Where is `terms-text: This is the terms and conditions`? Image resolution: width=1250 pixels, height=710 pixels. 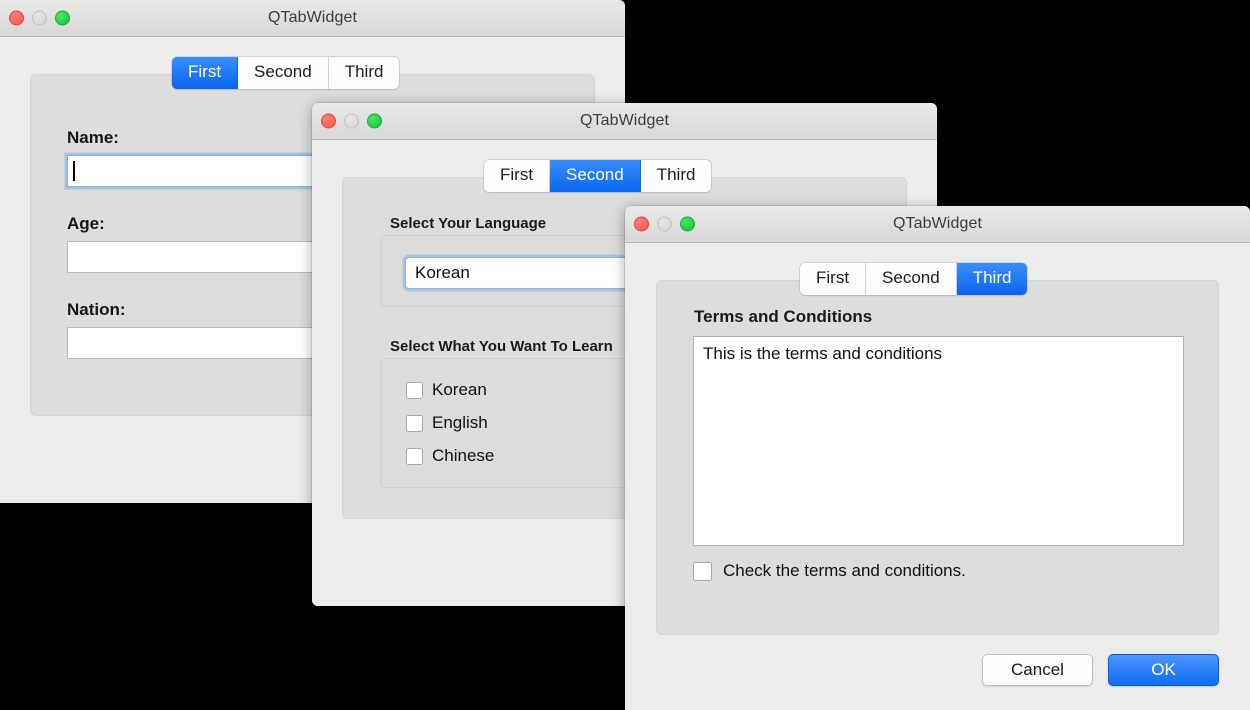
terms-text: This is the terms and conditions is located at coordinates (823, 353).